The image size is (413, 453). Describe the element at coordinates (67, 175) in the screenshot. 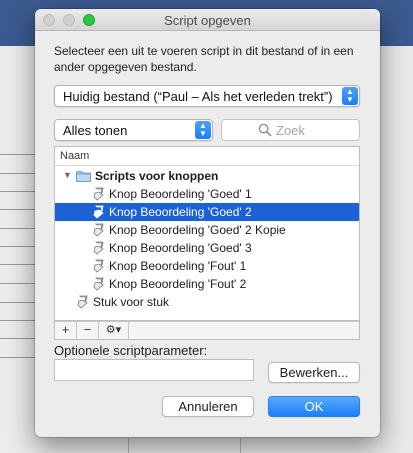

I see `disclosure-triangle-icon: ▼` at that location.